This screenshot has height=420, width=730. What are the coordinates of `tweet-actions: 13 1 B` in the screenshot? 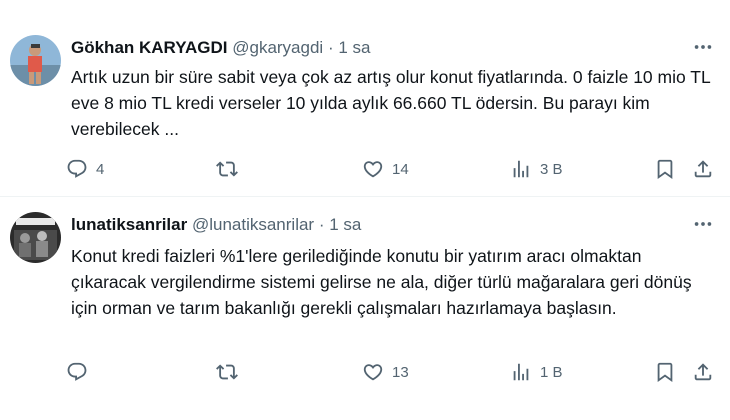 It's located at (396, 372).